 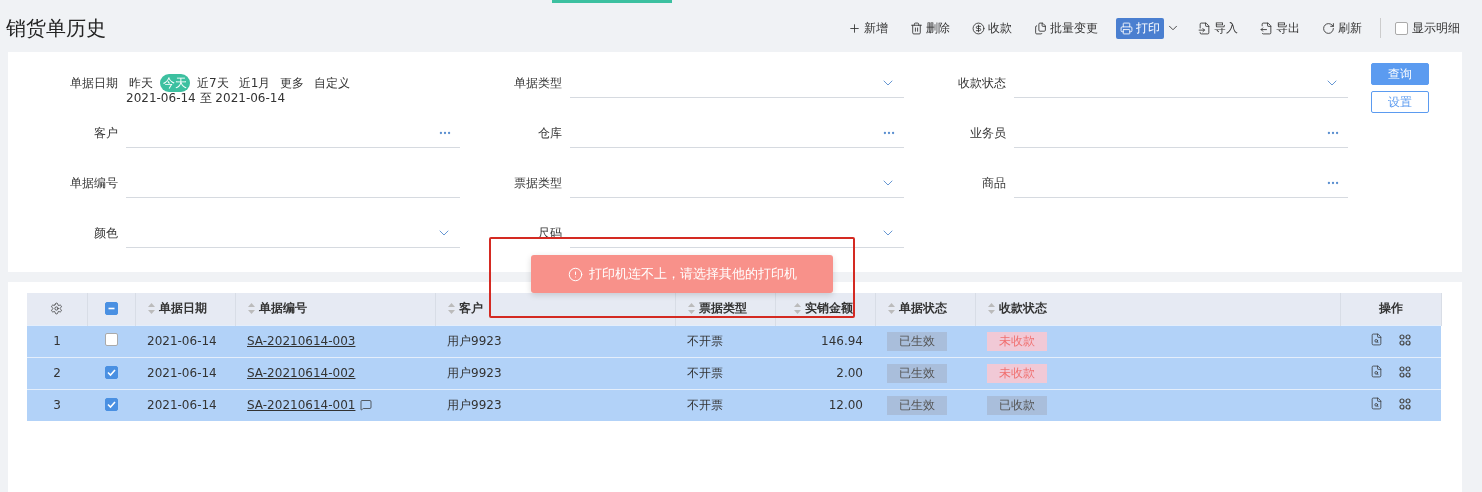 I want to click on column-header: 单据编号, so click(x=282, y=309).